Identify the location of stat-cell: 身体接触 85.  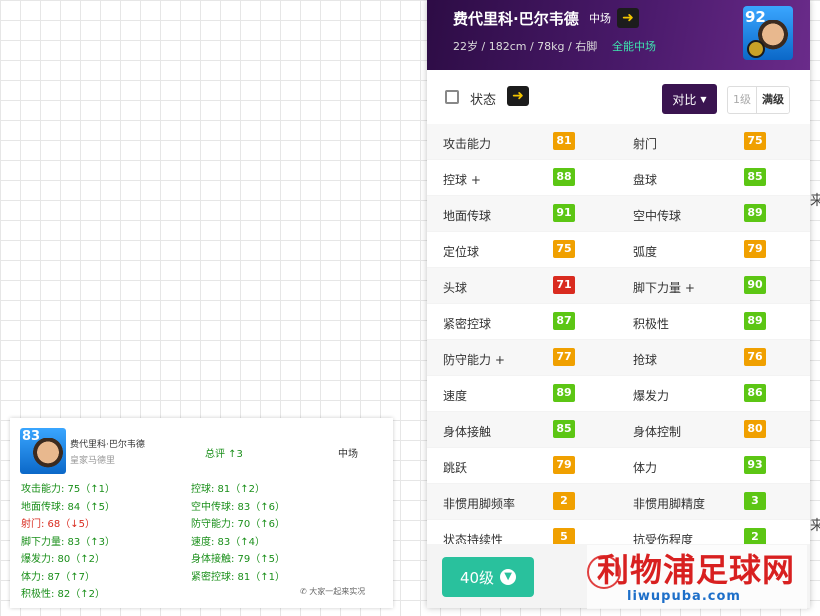
(522, 429).